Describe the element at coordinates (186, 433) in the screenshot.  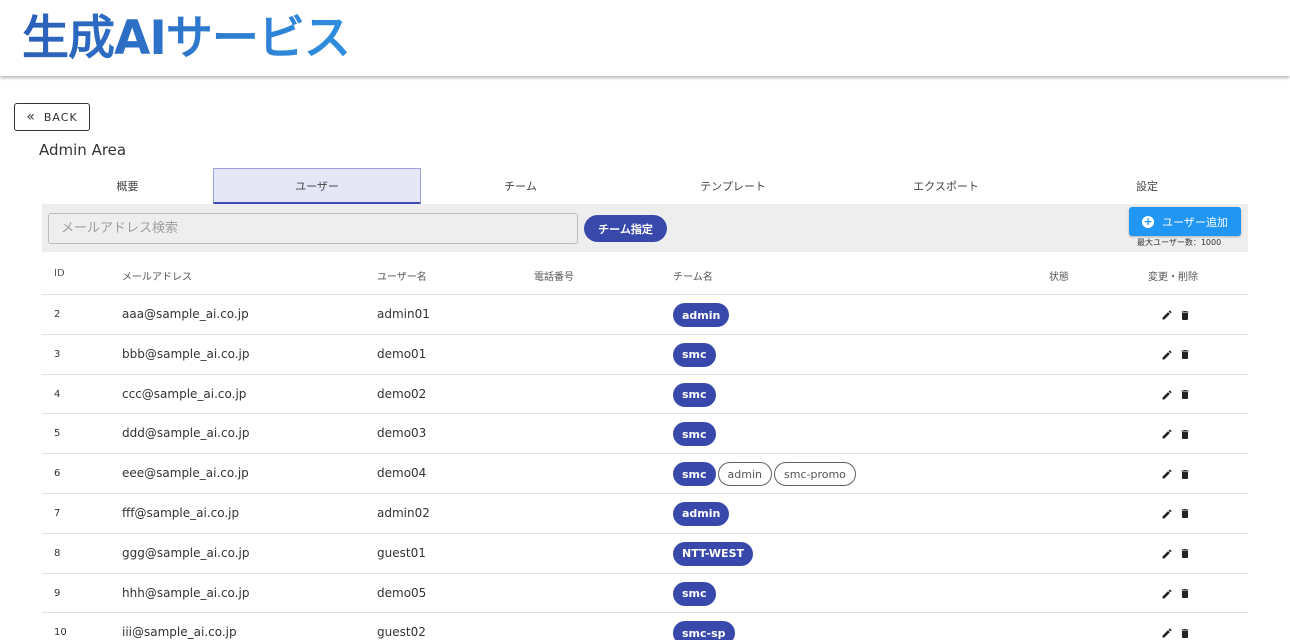
I see `row-email: ddd@sample_ai.co.jp` at that location.